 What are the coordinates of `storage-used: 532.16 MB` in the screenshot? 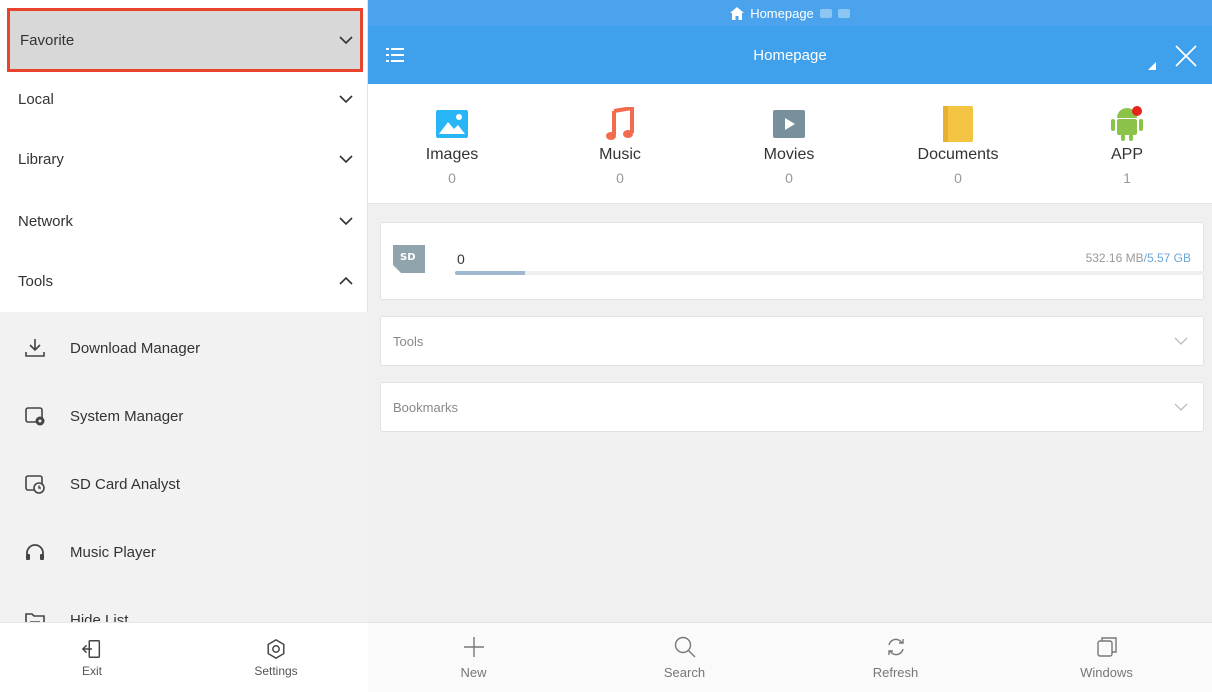 It's located at (1114, 258).